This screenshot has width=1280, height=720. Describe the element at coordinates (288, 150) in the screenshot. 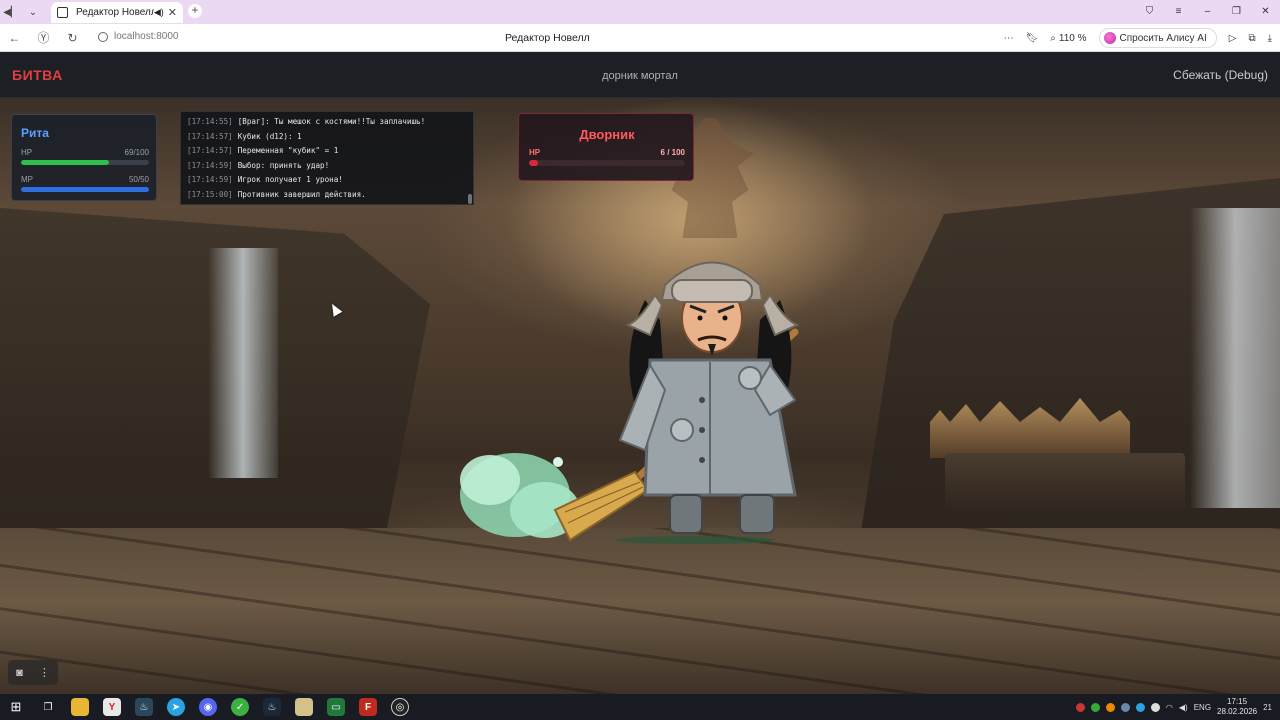

I see `log-message: Переменная "кубик" = 1` at that location.